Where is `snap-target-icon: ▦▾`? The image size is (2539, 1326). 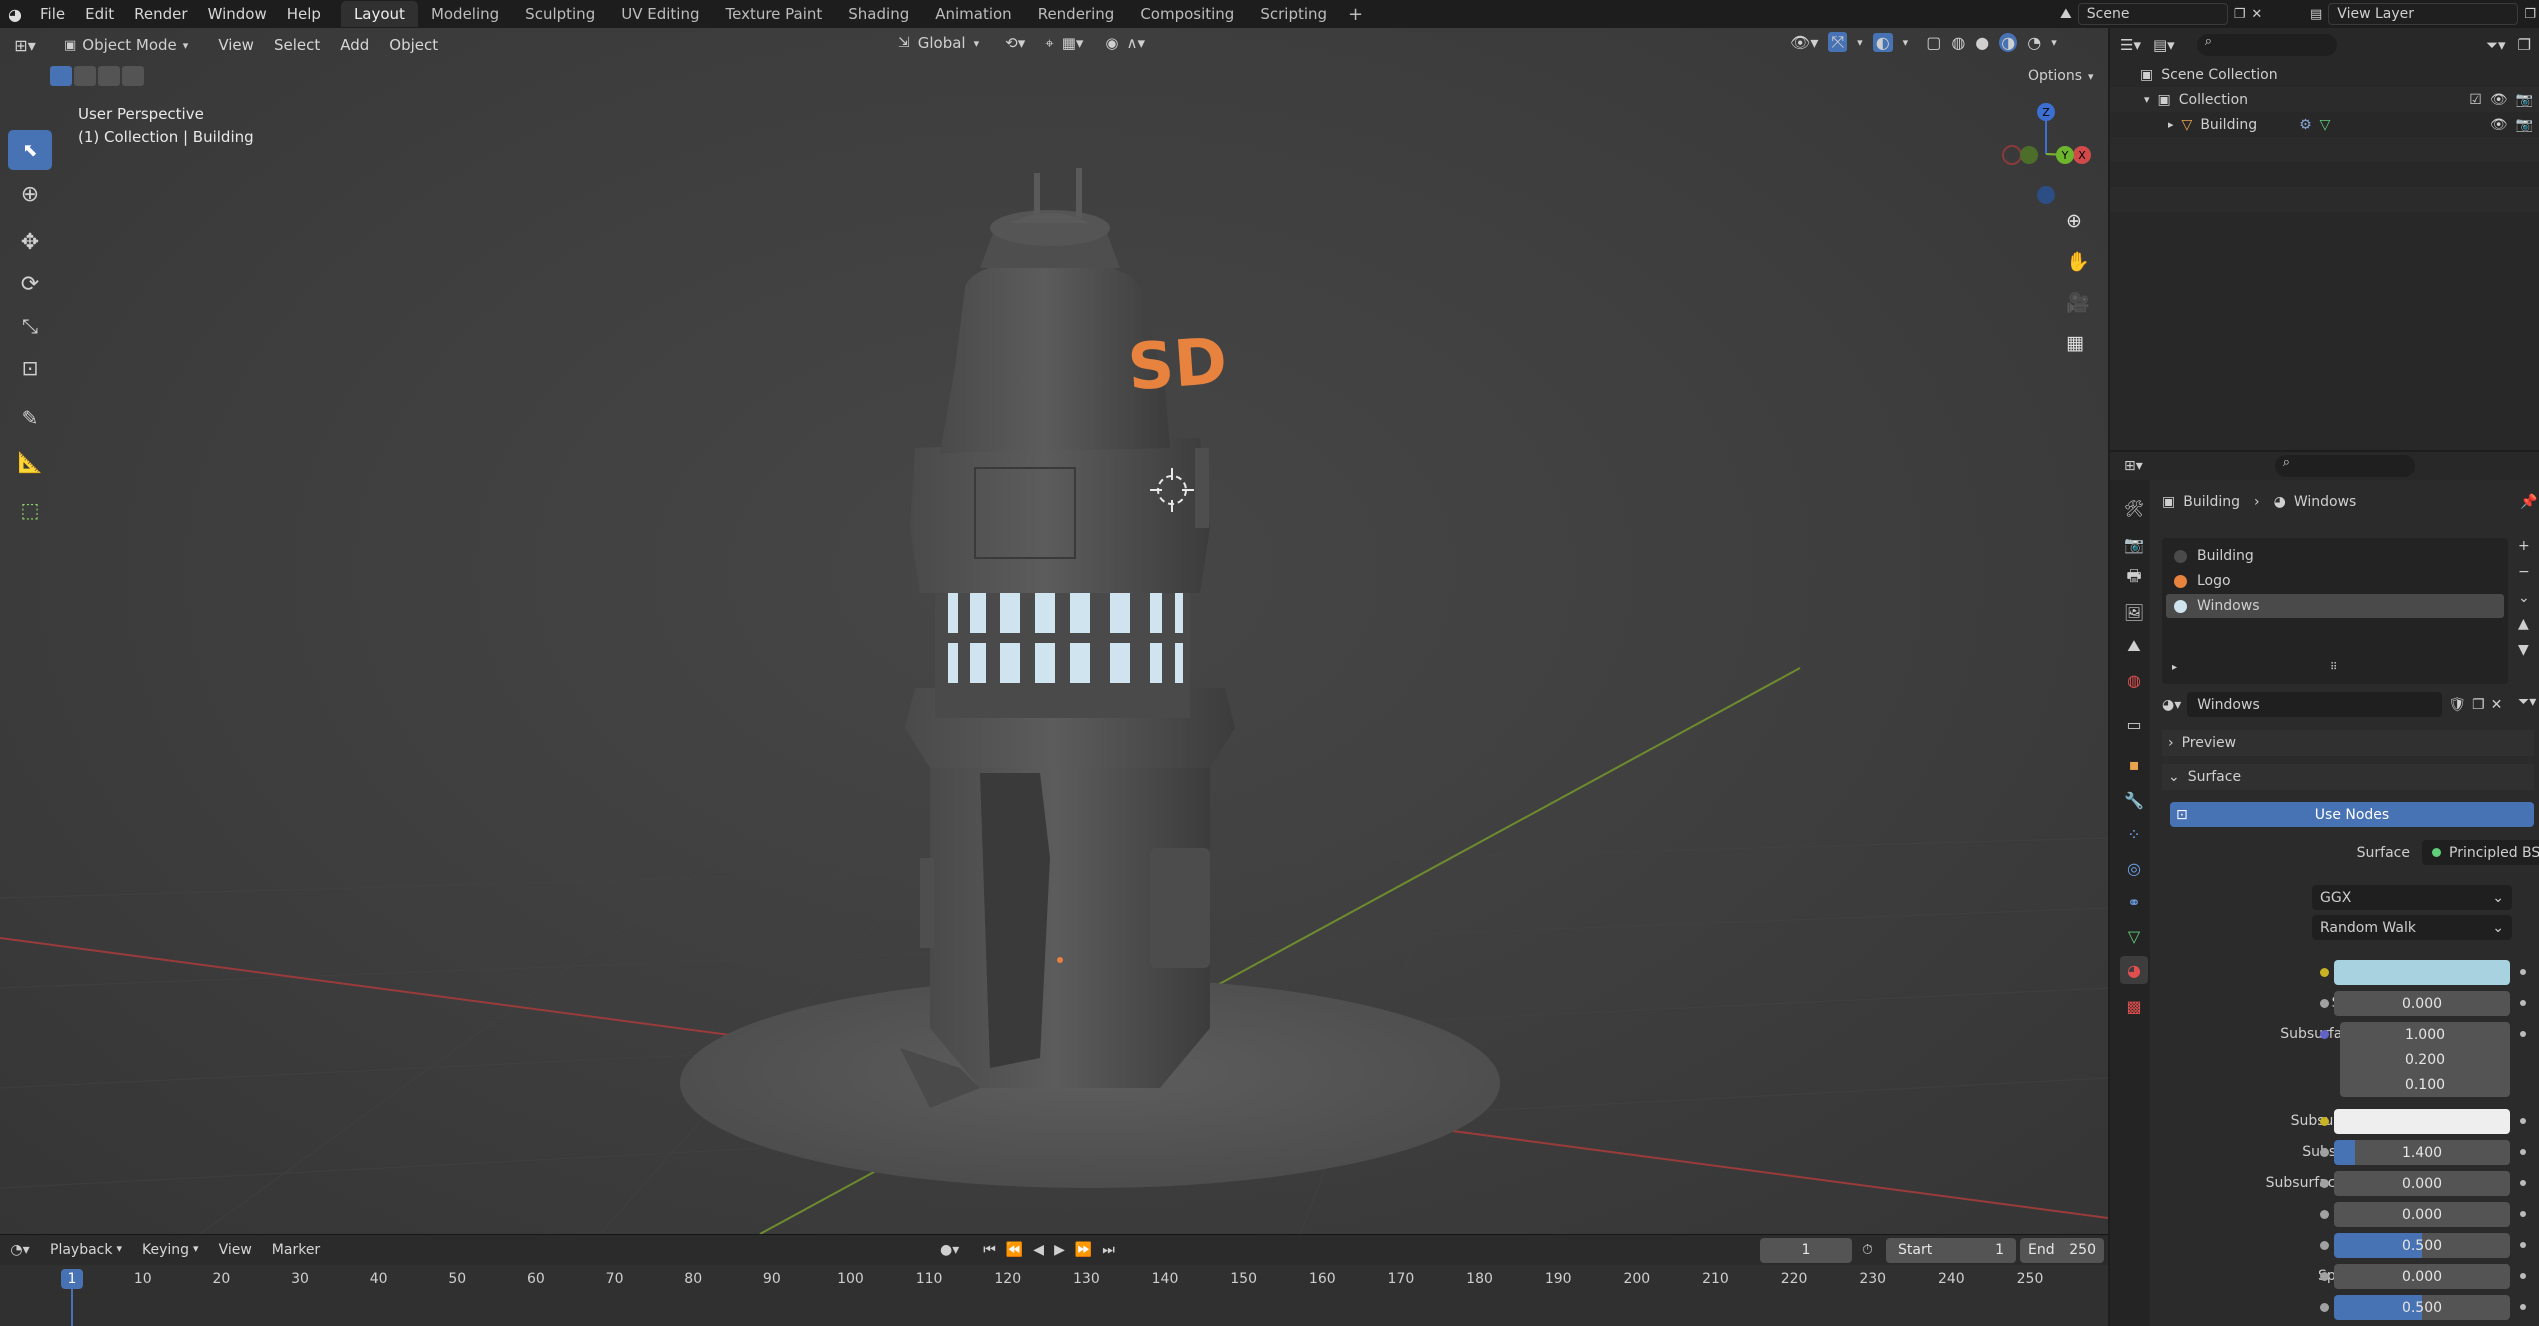
snap-target-icon: ▦▾ is located at coordinates (1073, 43).